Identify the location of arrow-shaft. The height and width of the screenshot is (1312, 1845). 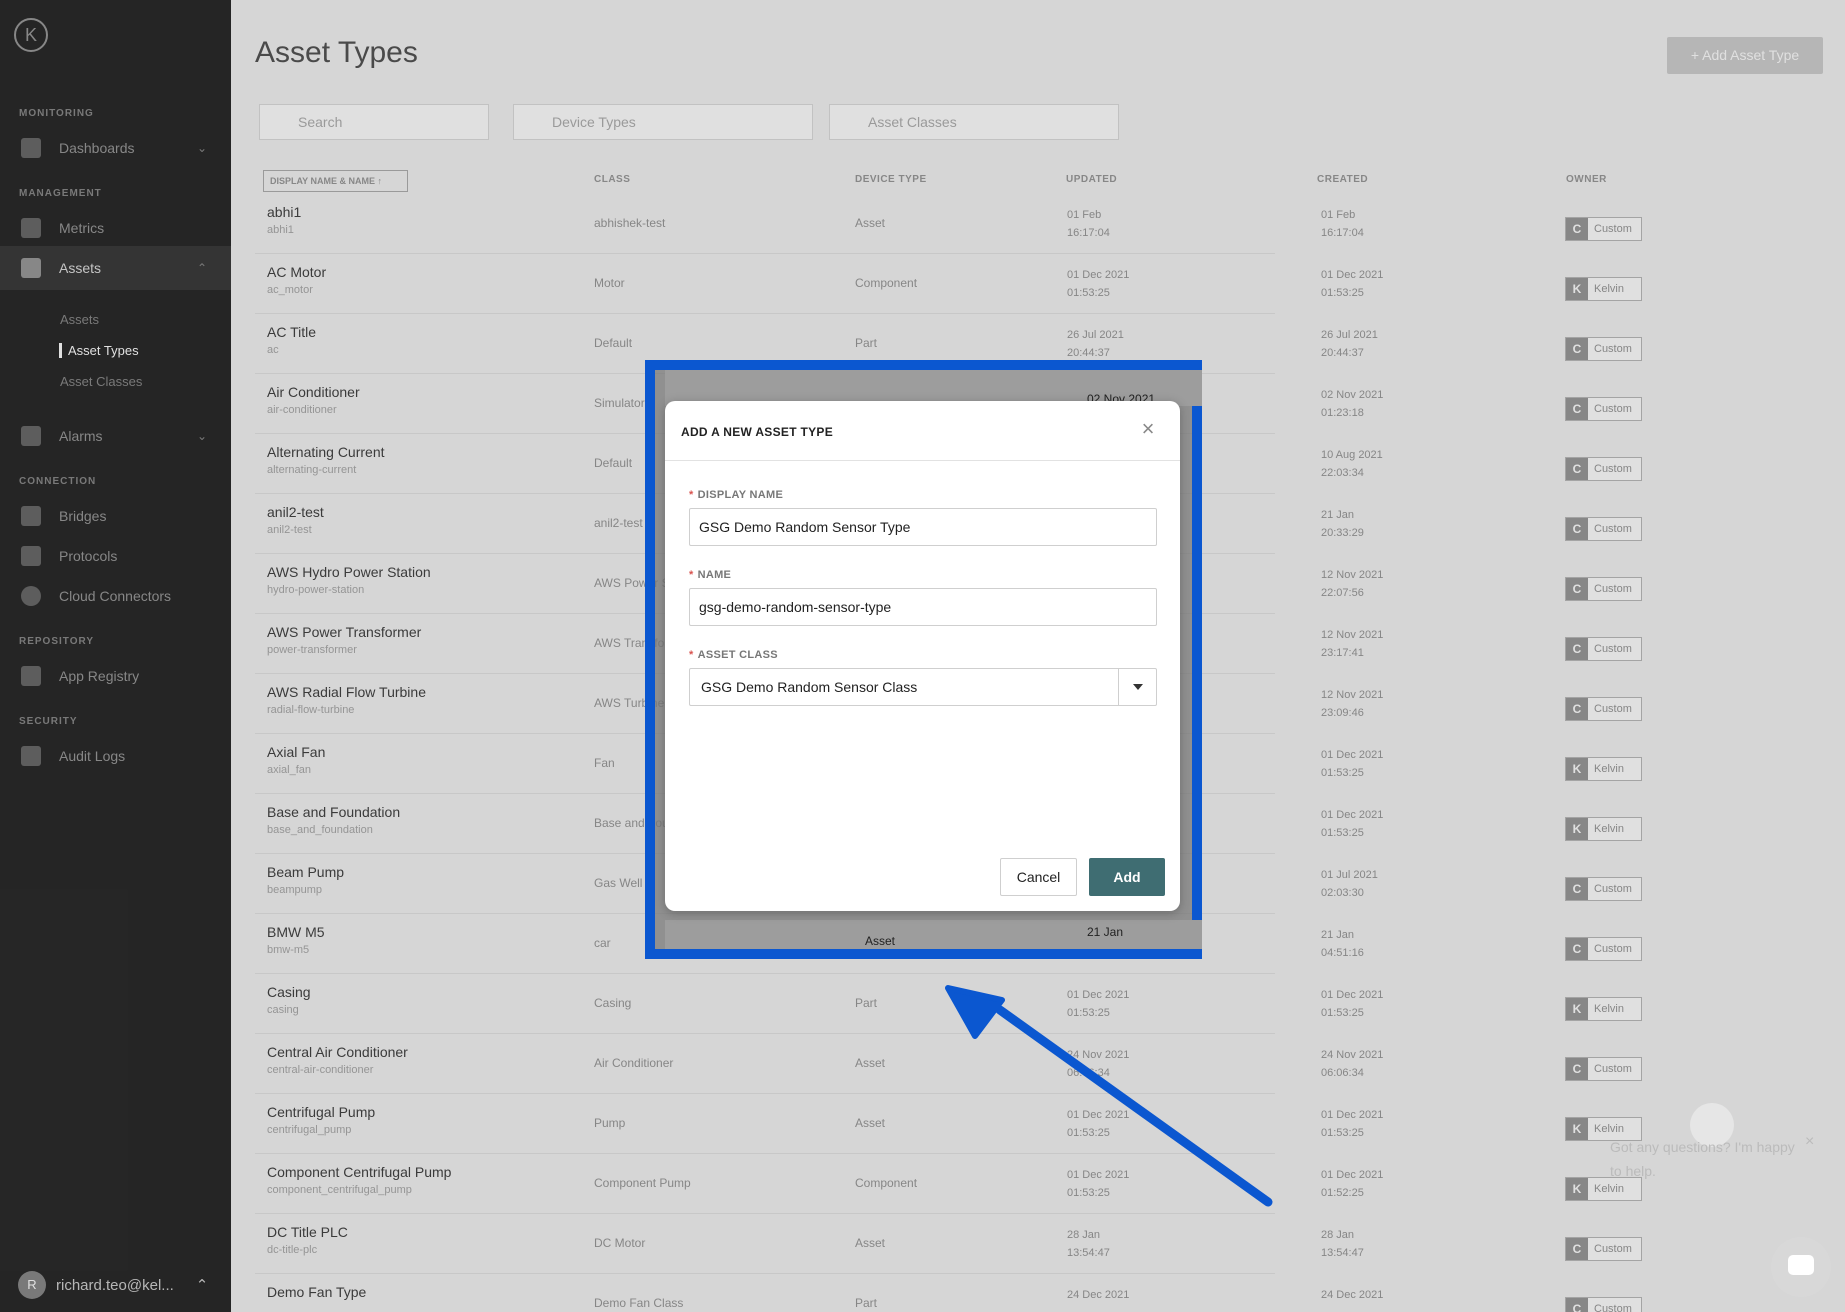
(1134, 1106).